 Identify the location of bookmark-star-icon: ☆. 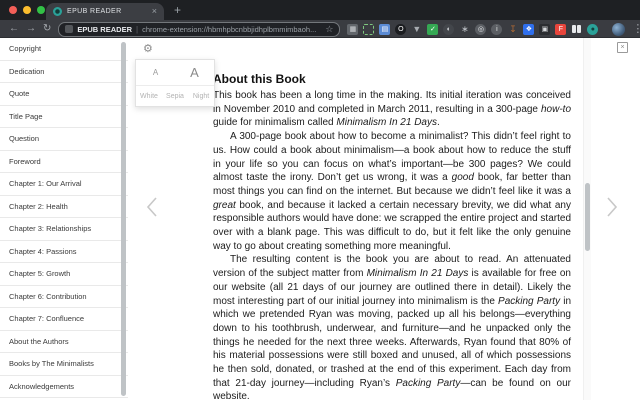
(329, 29).